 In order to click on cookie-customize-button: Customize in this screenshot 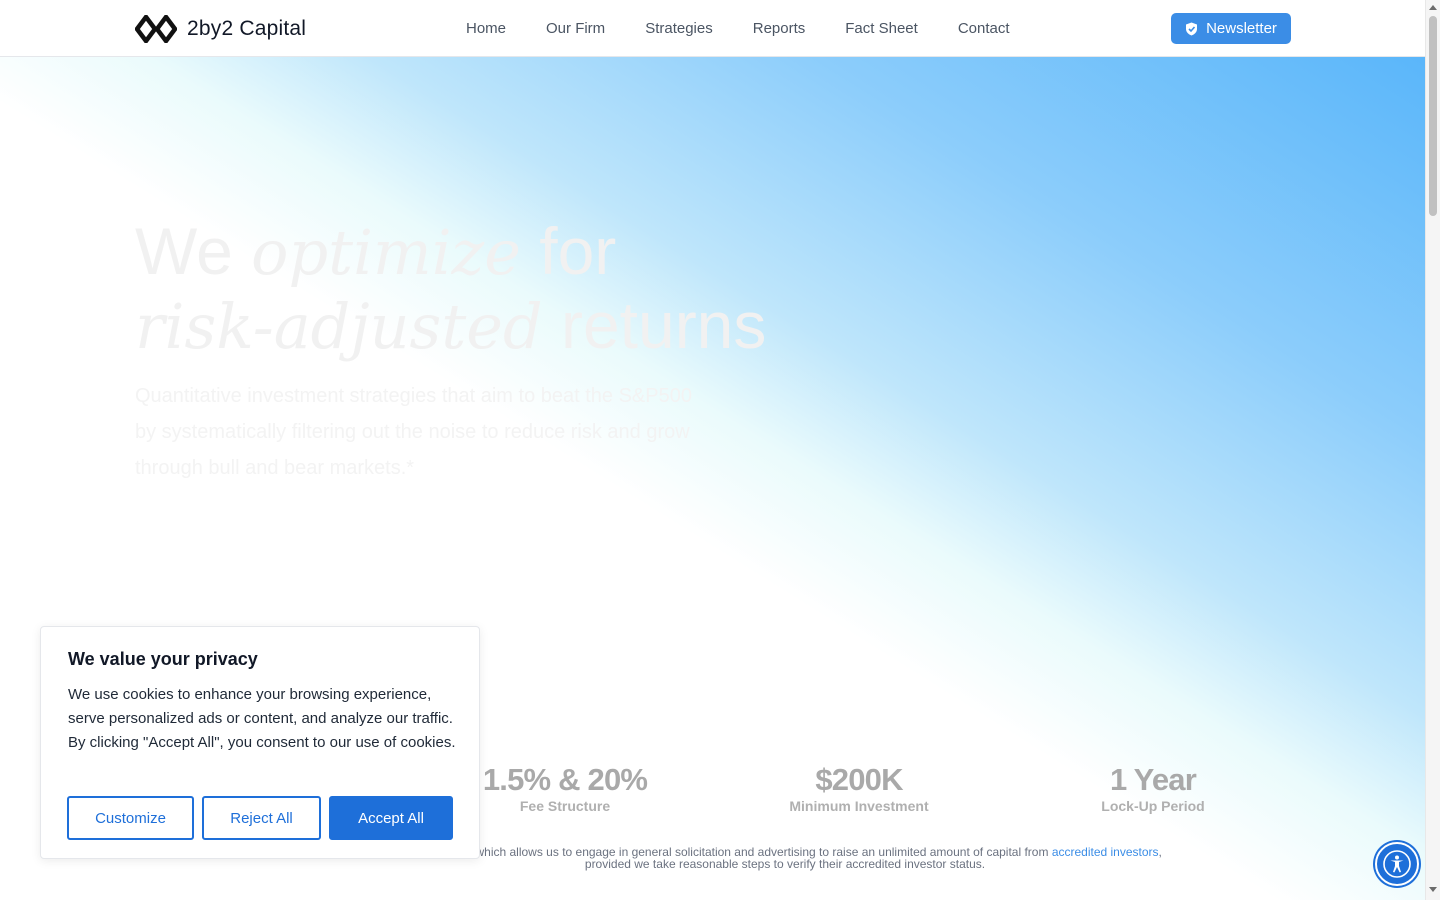, I will do `click(130, 818)`.